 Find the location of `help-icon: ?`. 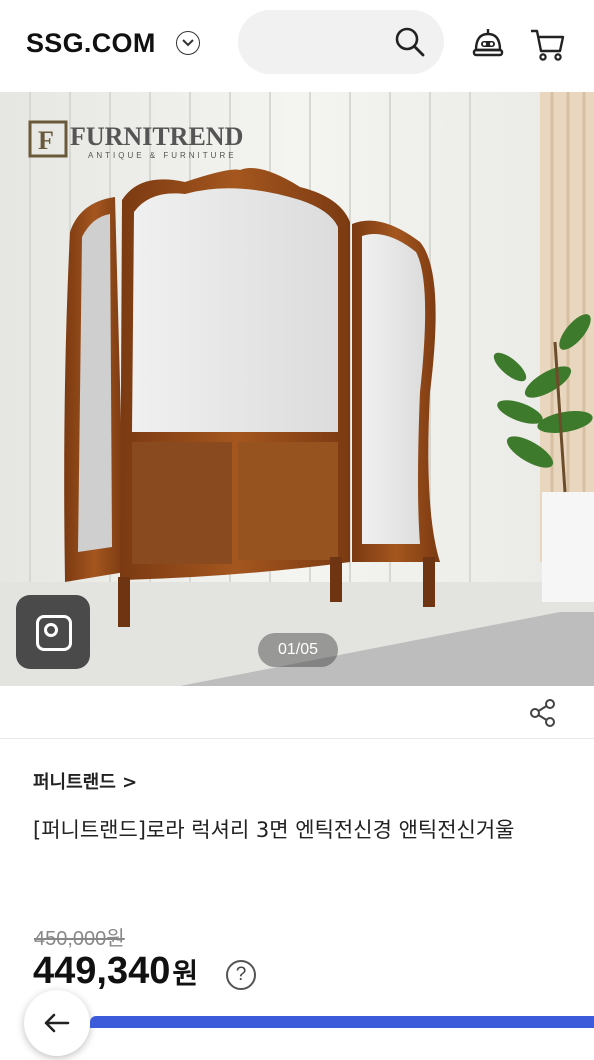

help-icon: ? is located at coordinates (241, 975).